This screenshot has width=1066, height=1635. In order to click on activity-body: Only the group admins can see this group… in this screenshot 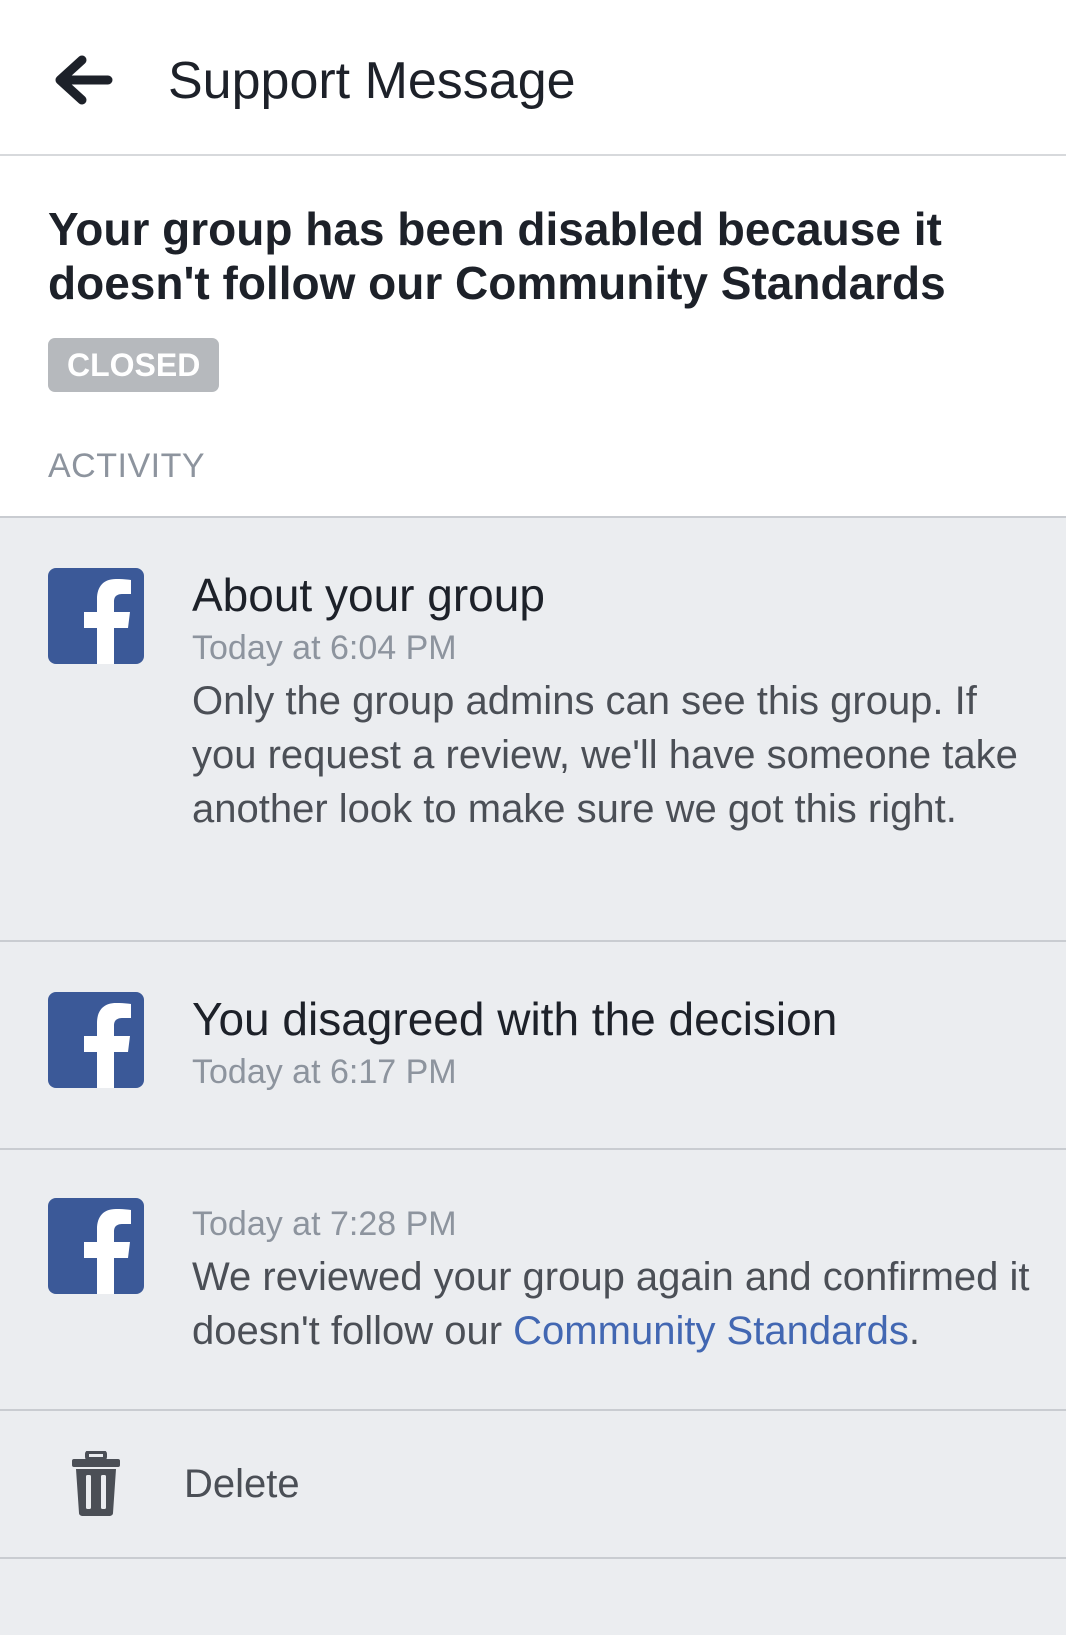, I will do `click(605, 755)`.